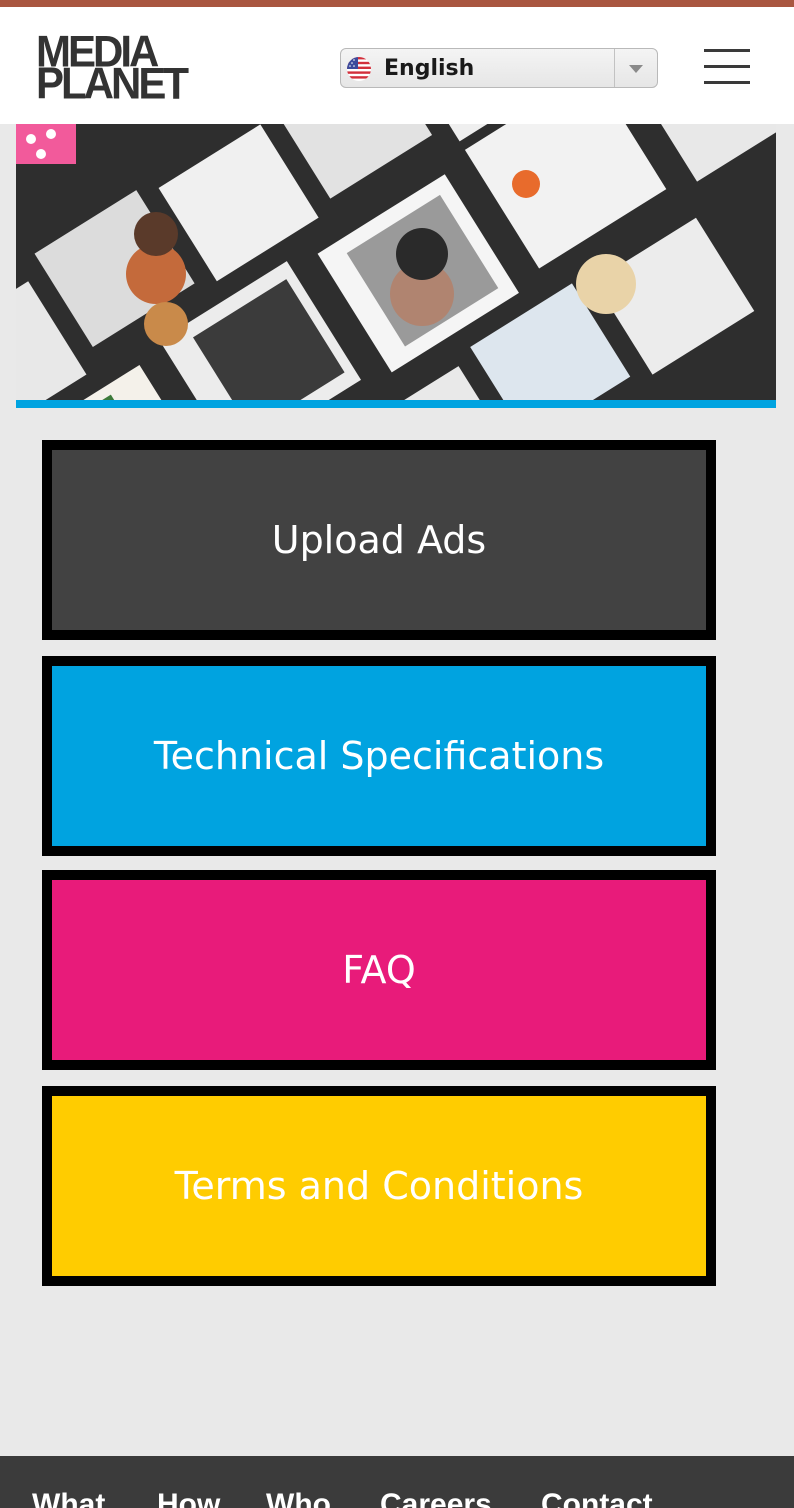  I want to click on site-footer: What How Who Careers Contact, so click(397, 1482).